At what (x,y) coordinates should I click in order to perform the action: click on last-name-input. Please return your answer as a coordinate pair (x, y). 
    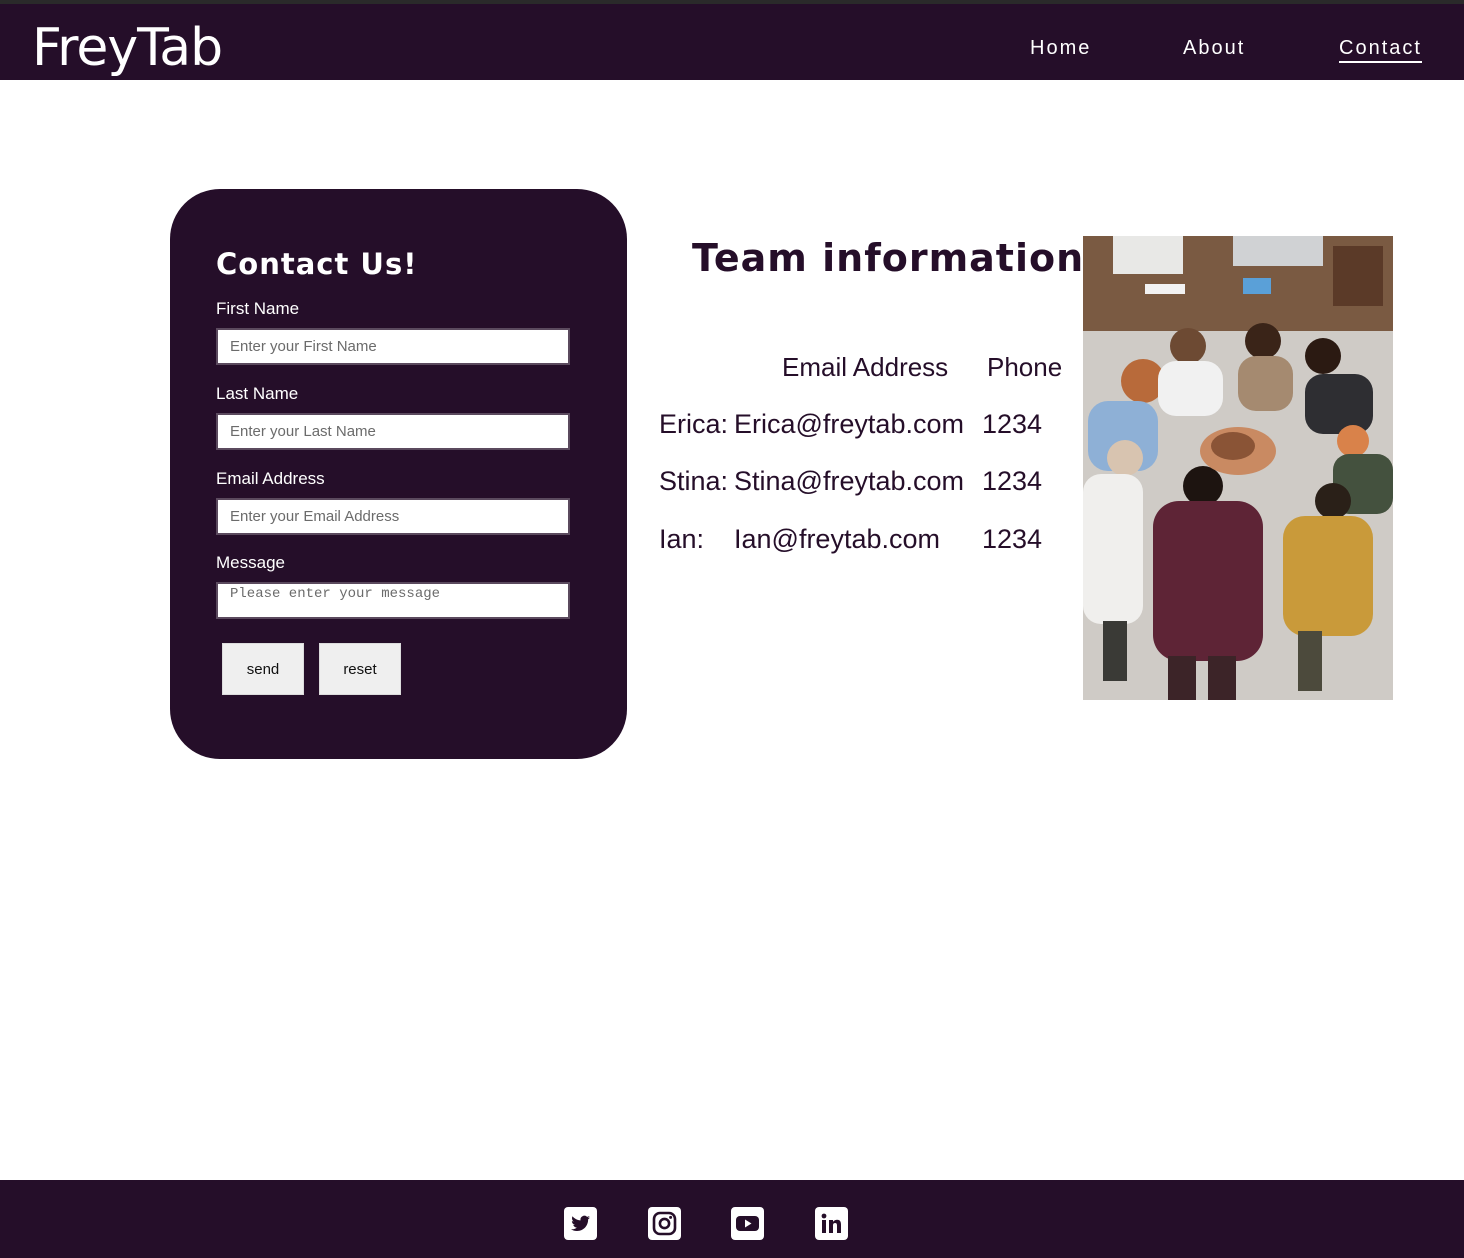
    Looking at the image, I should click on (393, 431).